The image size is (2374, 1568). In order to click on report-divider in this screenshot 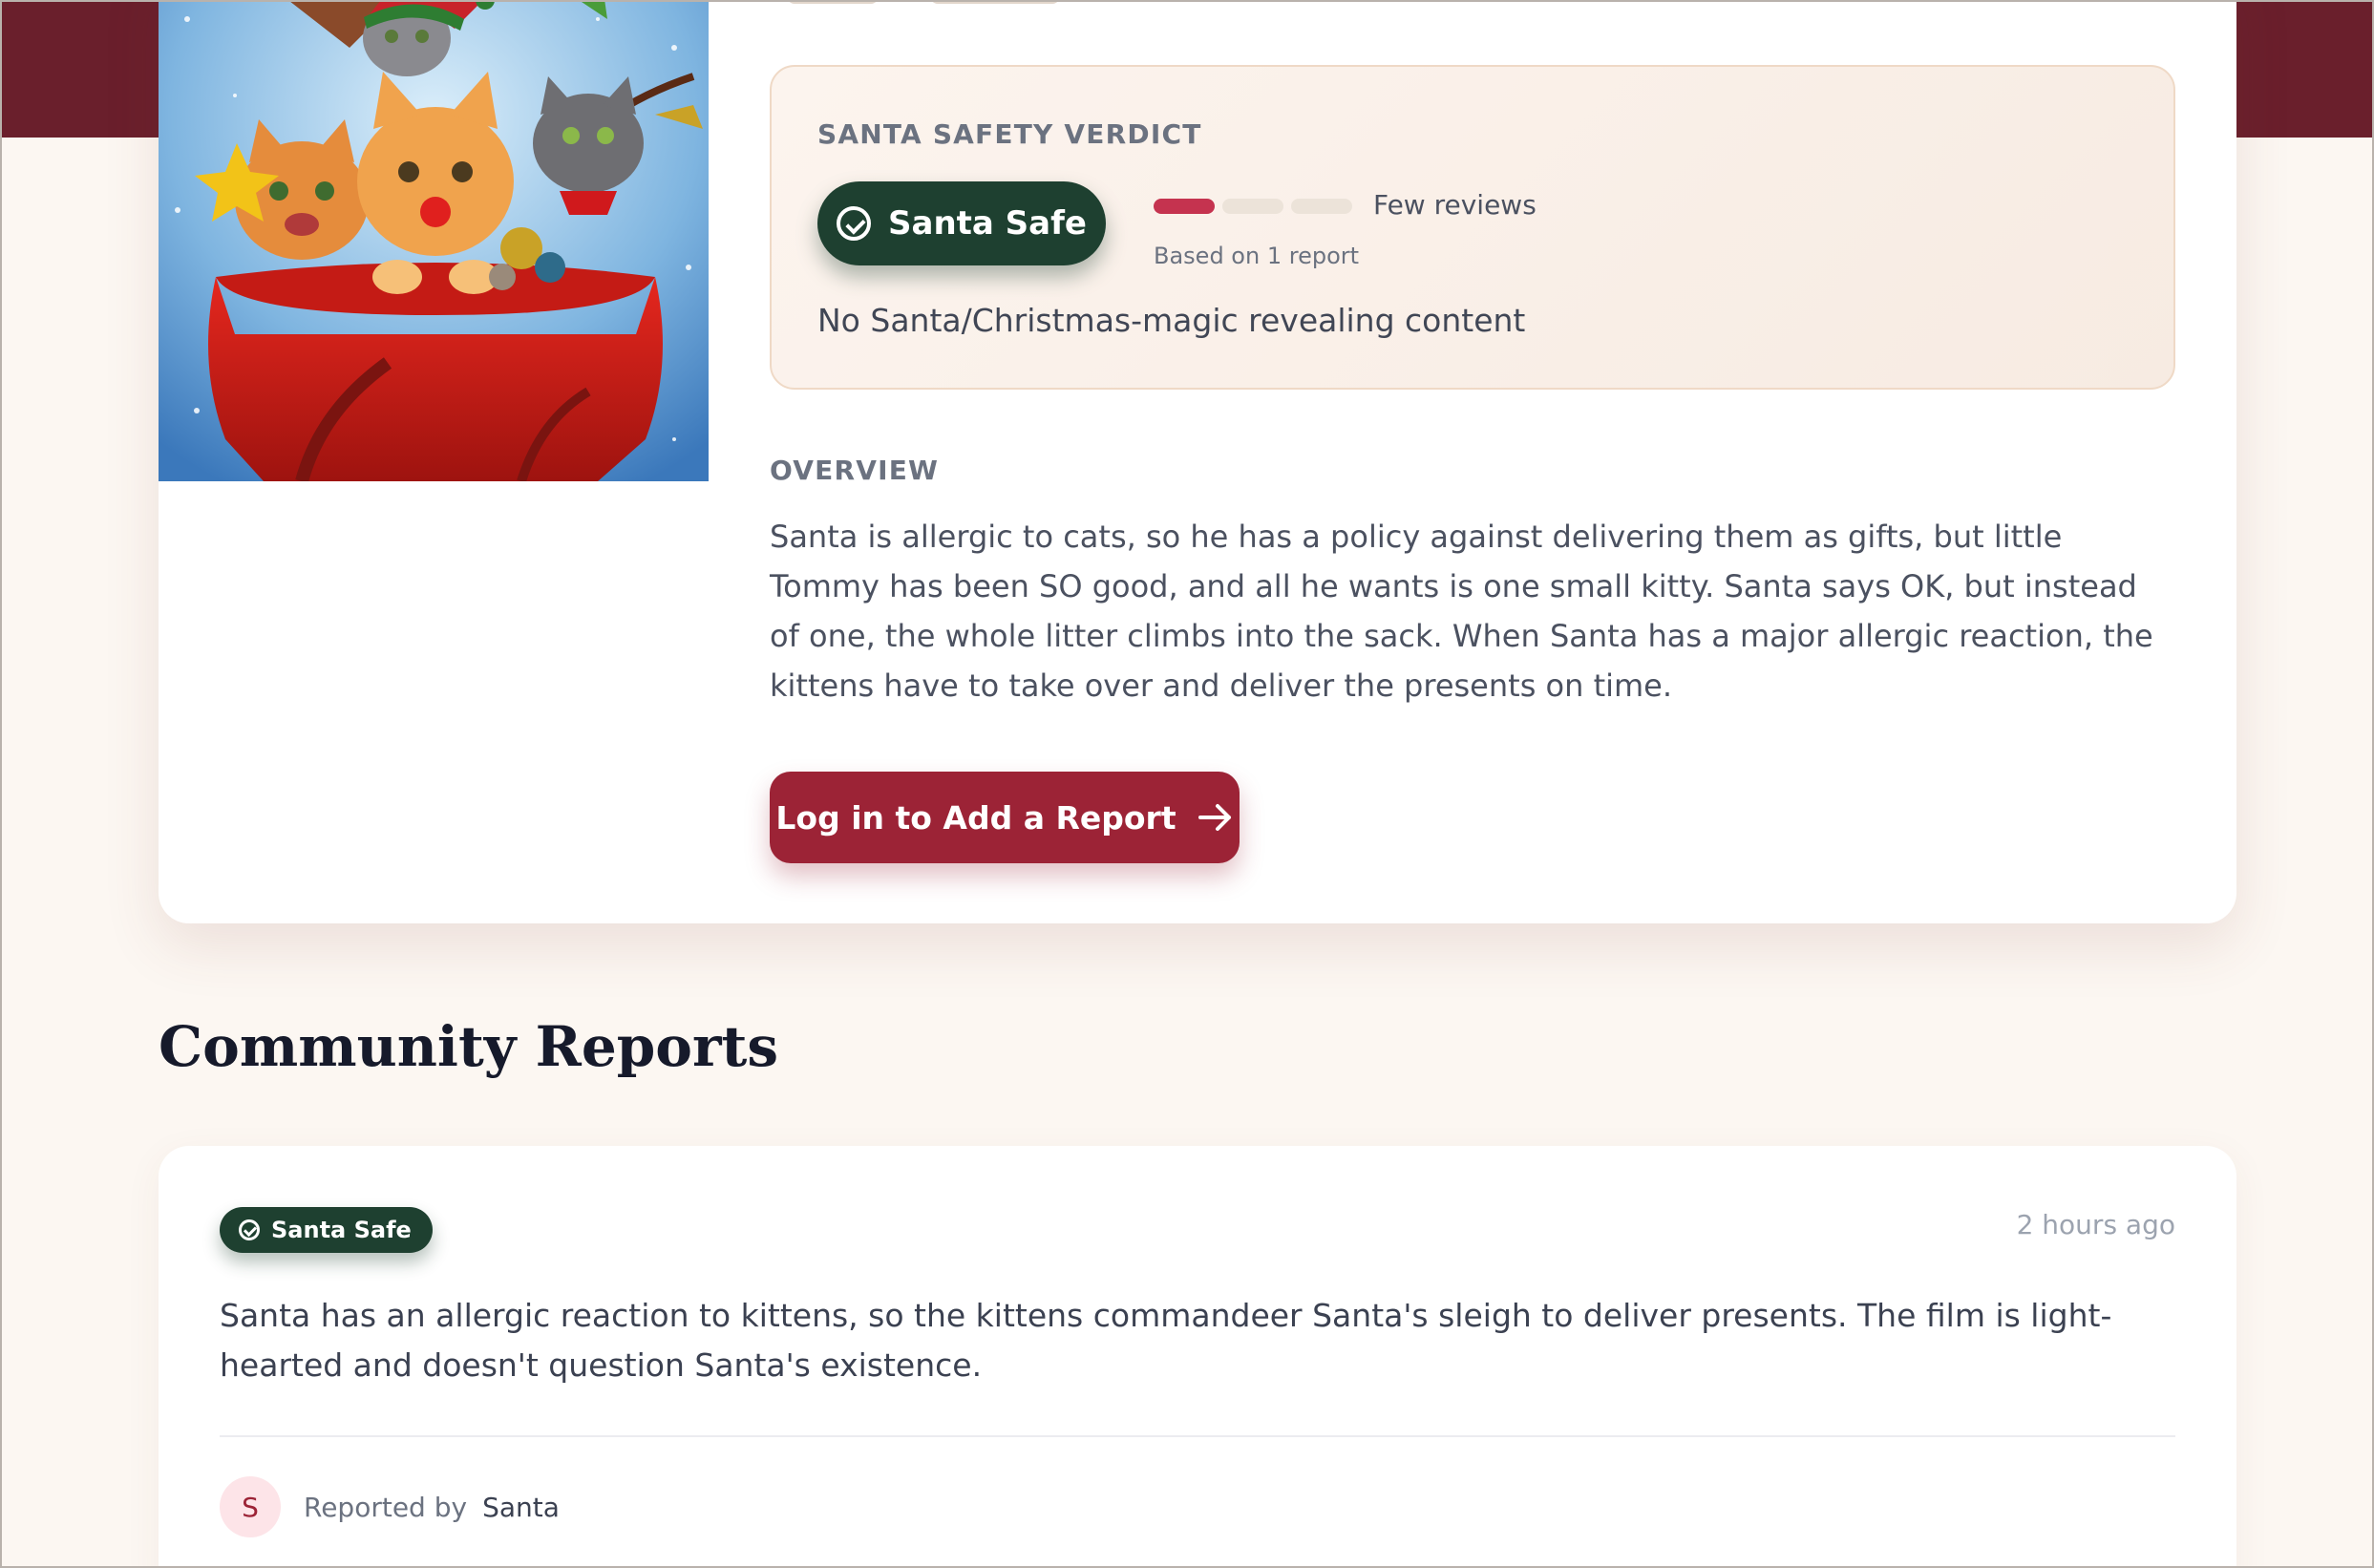, I will do `click(1197, 1436)`.